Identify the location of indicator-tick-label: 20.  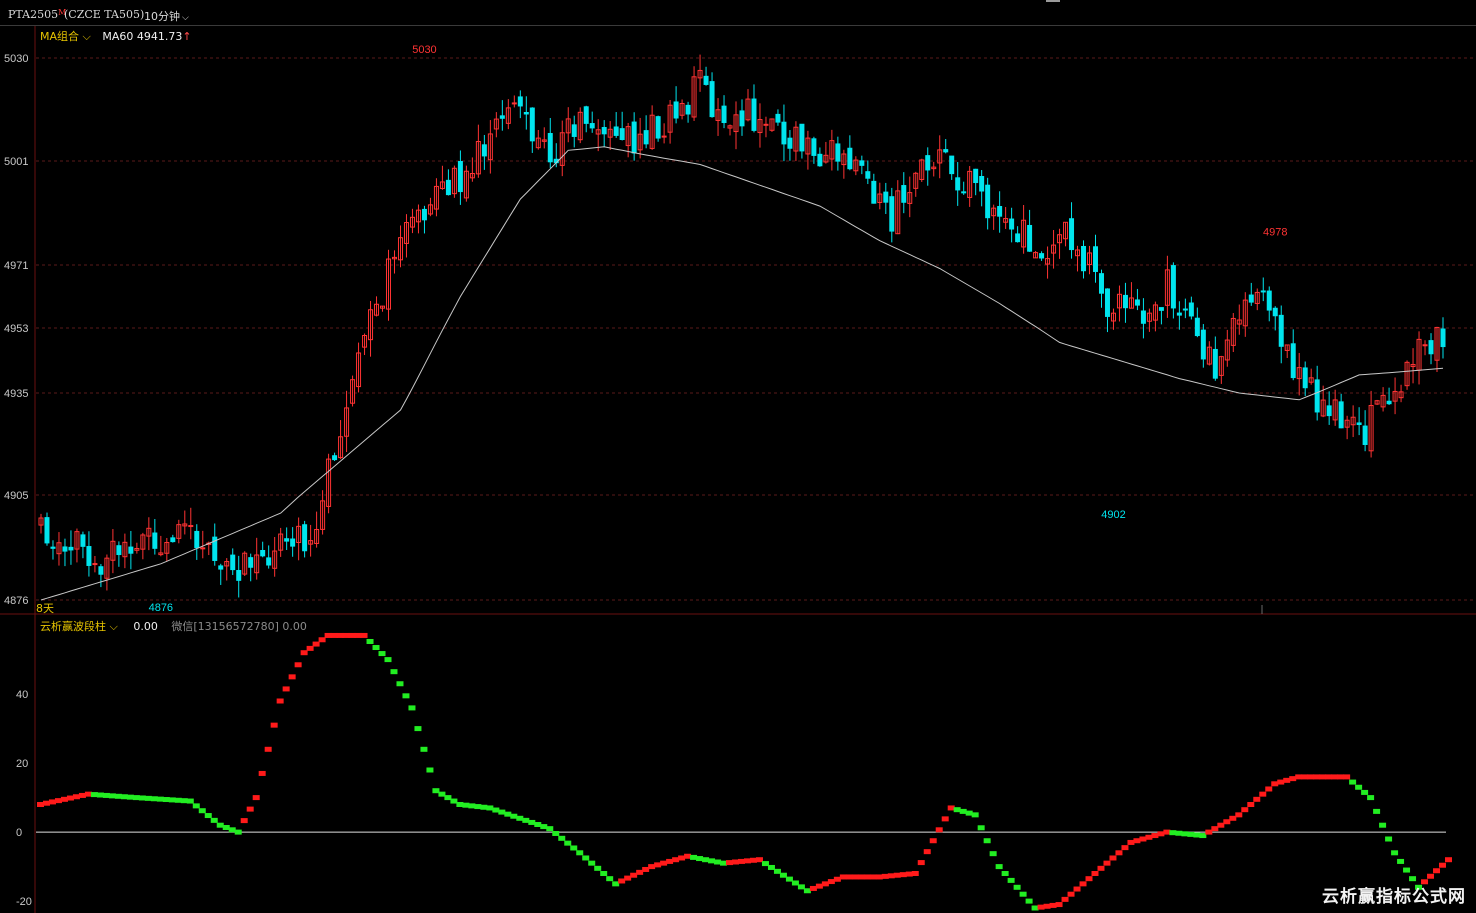
(22, 764).